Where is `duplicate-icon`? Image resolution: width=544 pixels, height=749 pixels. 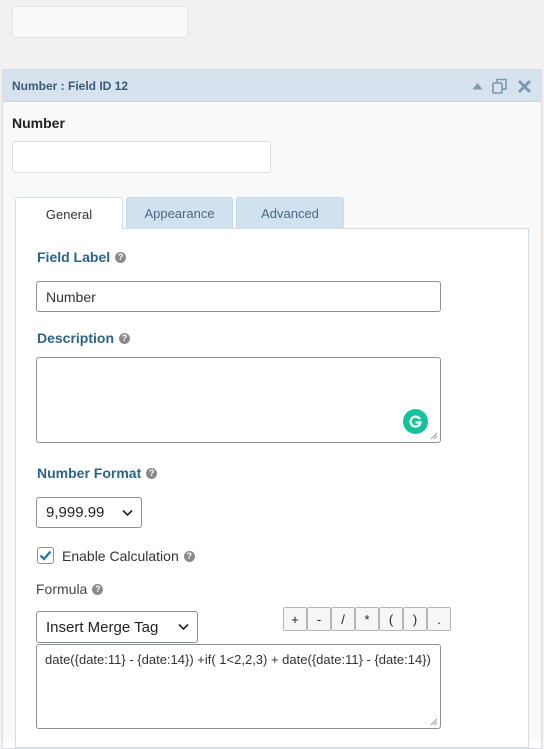 duplicate-icon is located at coordinates (500, 86).